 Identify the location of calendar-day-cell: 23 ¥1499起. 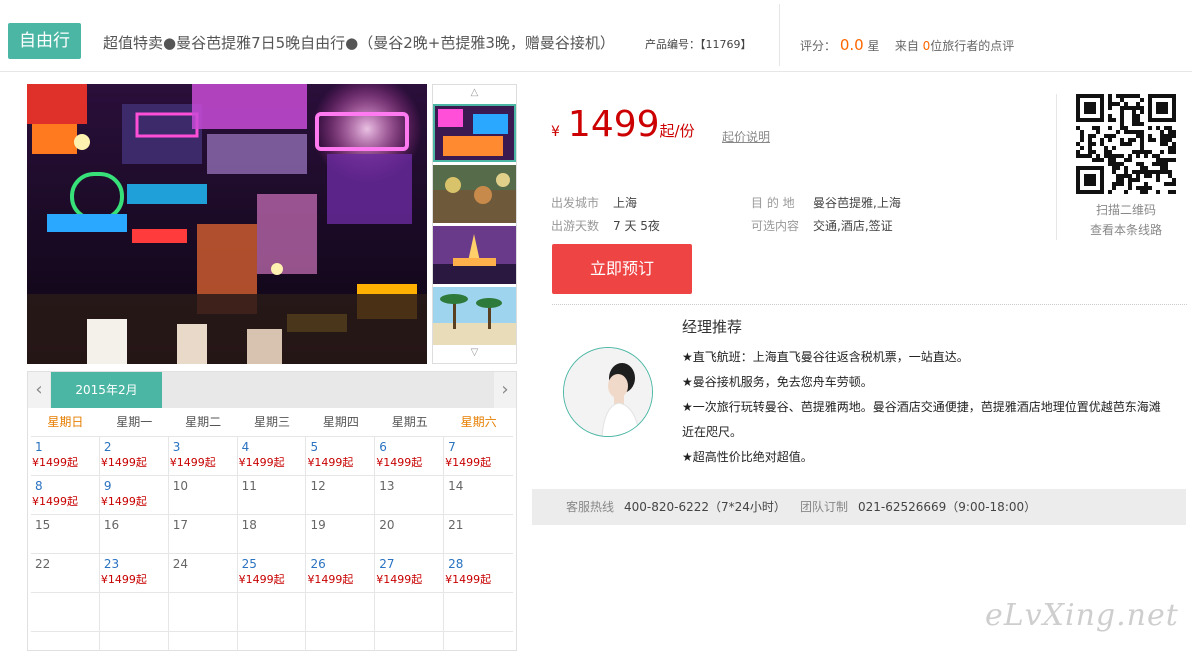
(134, 573).